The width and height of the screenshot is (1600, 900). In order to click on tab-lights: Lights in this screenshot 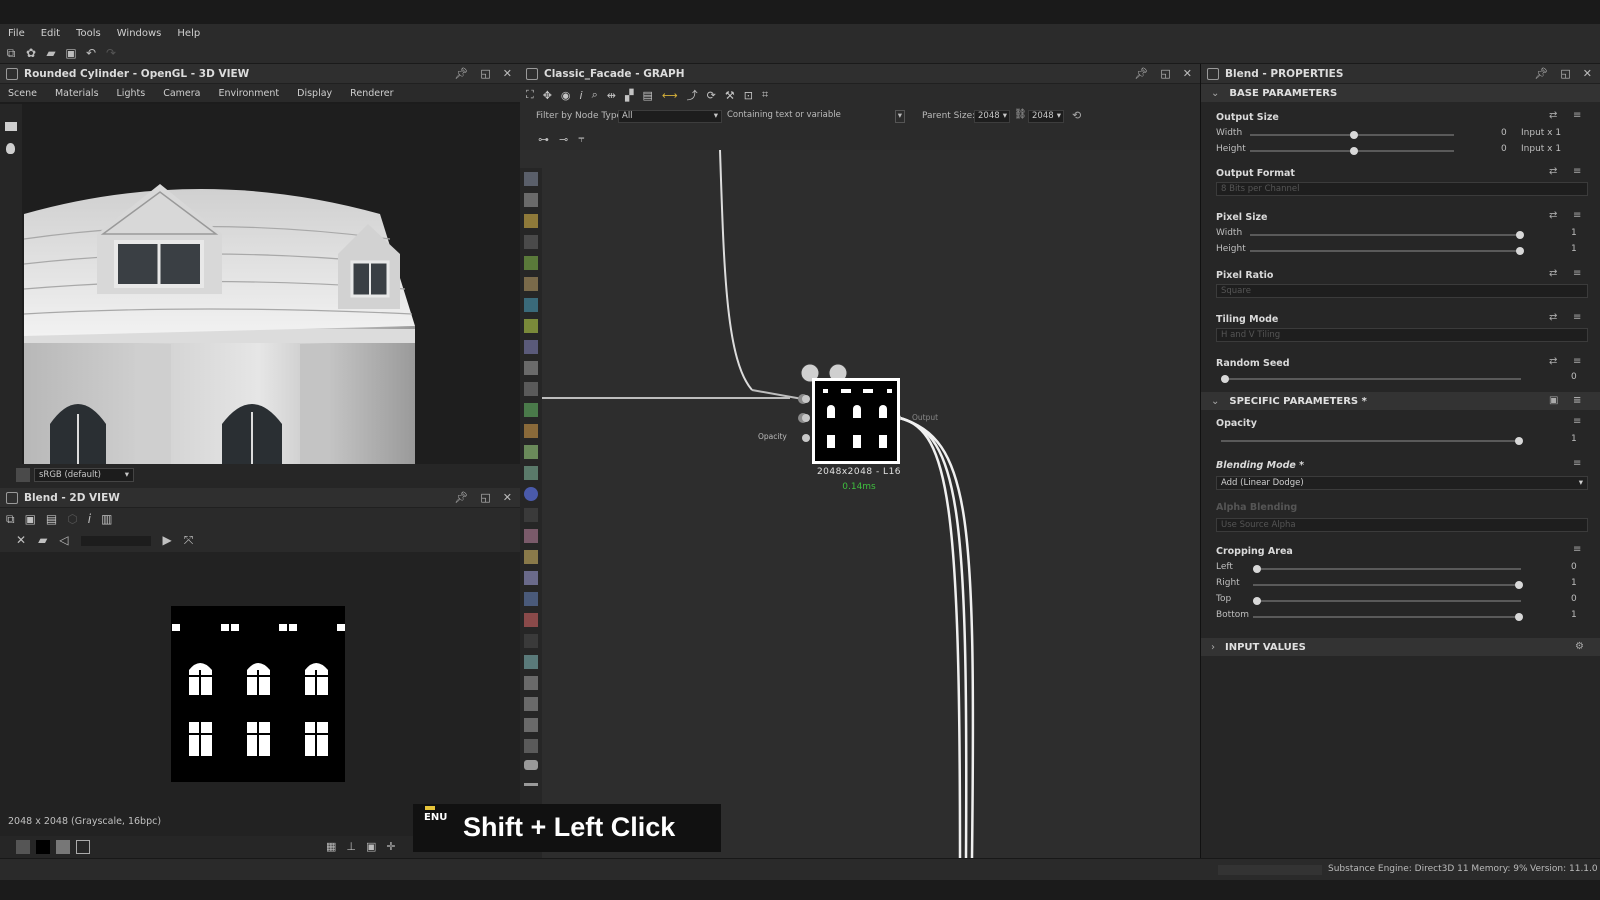, I will do `click(131, 93)`.